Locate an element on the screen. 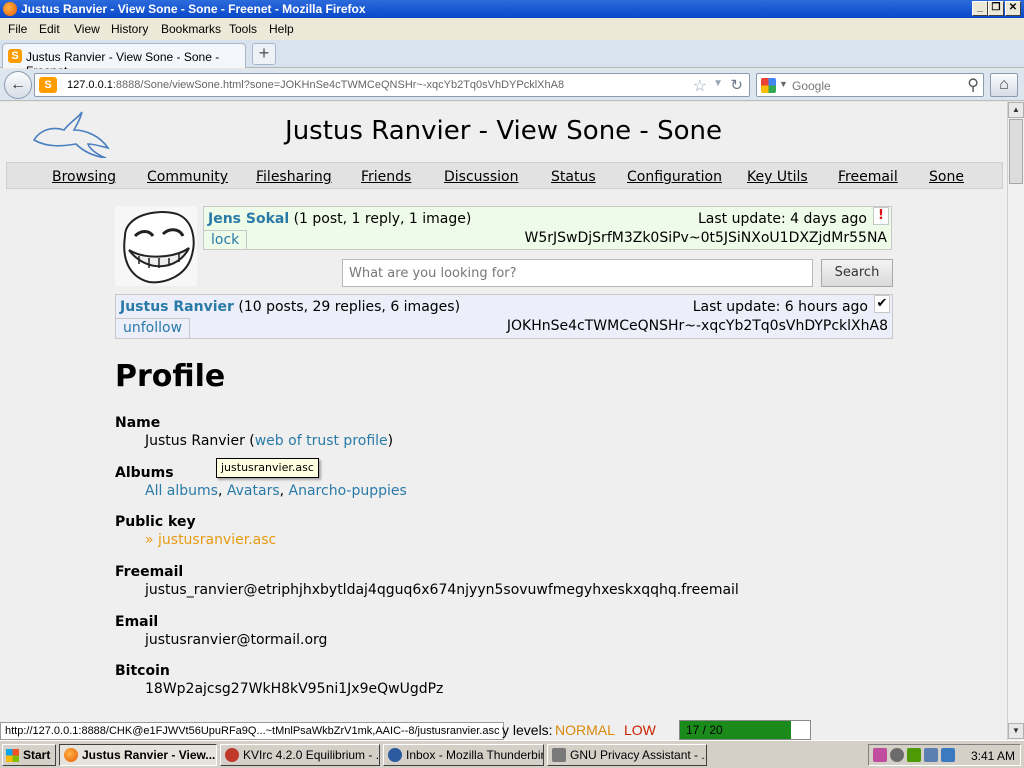 This screenshot has height=768, width=1024. restore-button: ❐ is located at coordinates (996, 8).